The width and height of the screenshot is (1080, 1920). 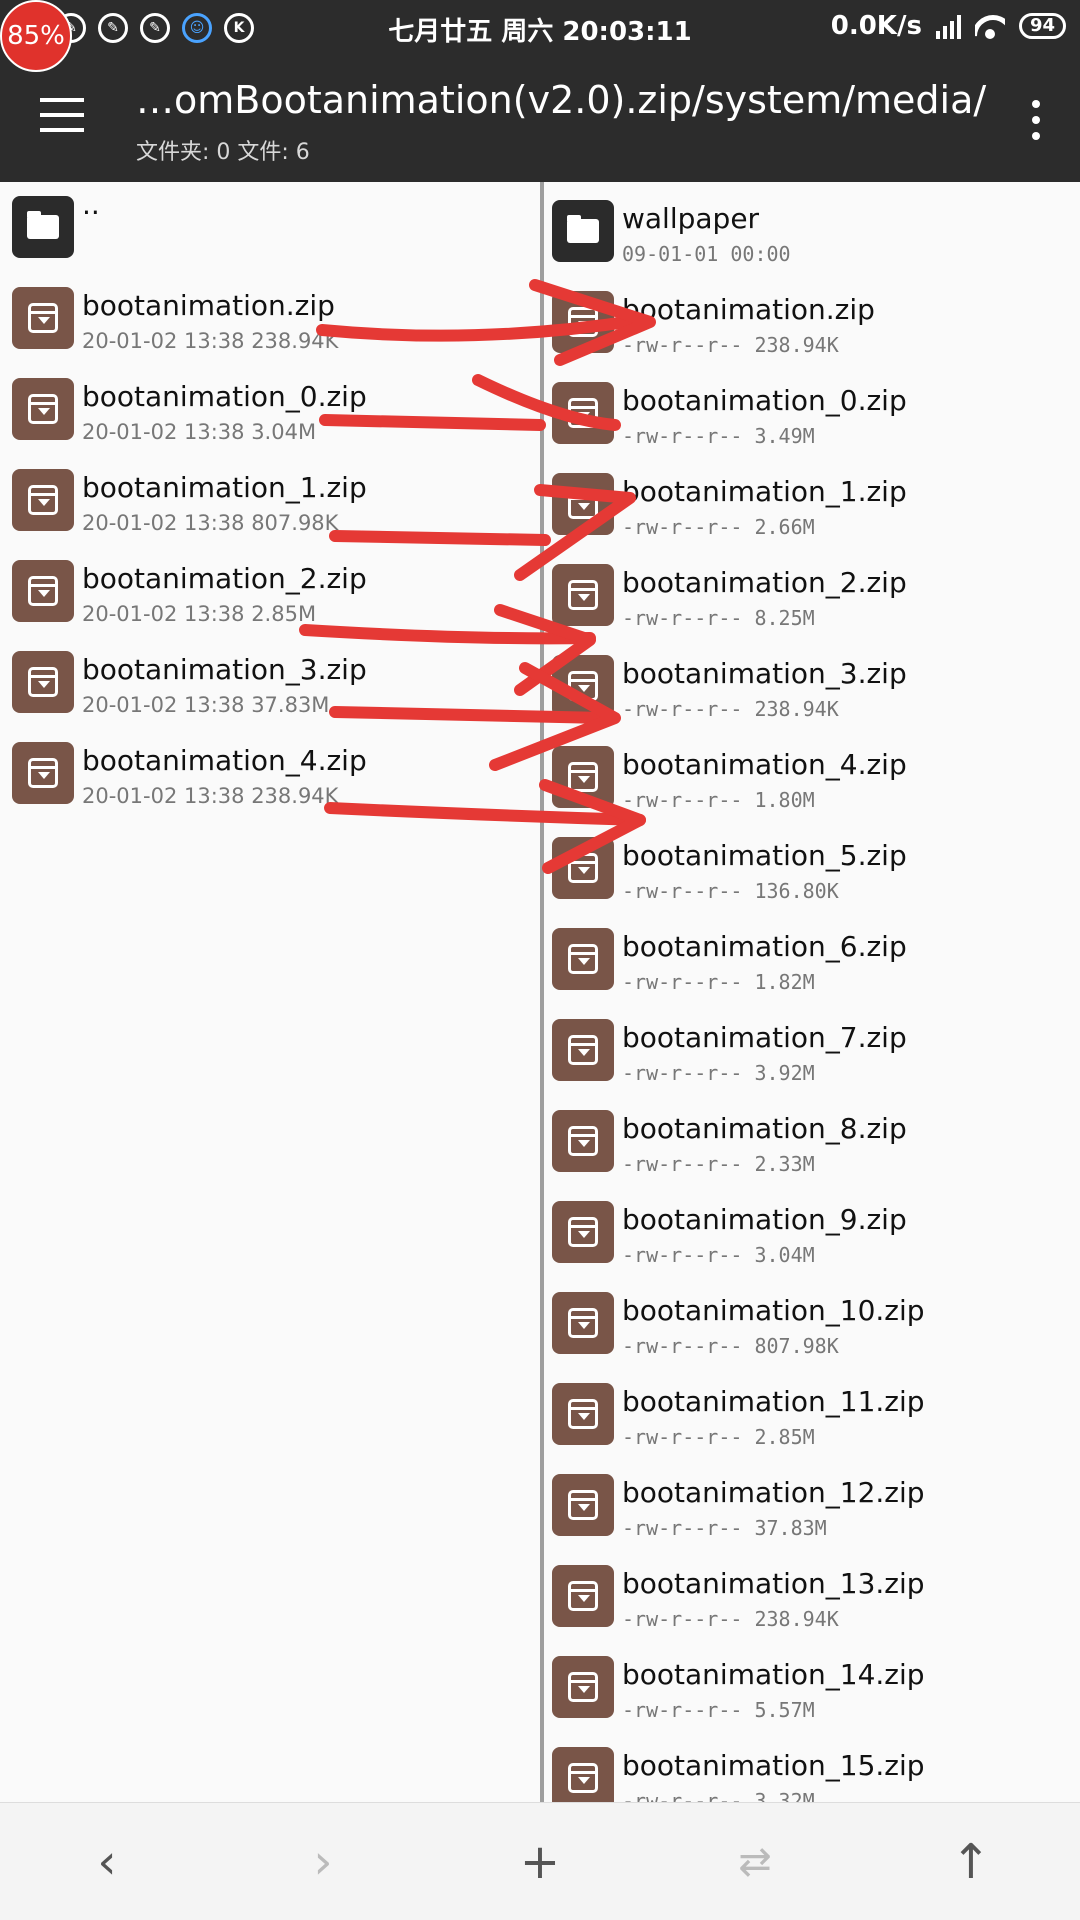 What do you see at coordinates (223, 152) in the screenshot?
I see `path-subtitle: 文件夹: 0 文件: 6` at bounding box center [223, 152].